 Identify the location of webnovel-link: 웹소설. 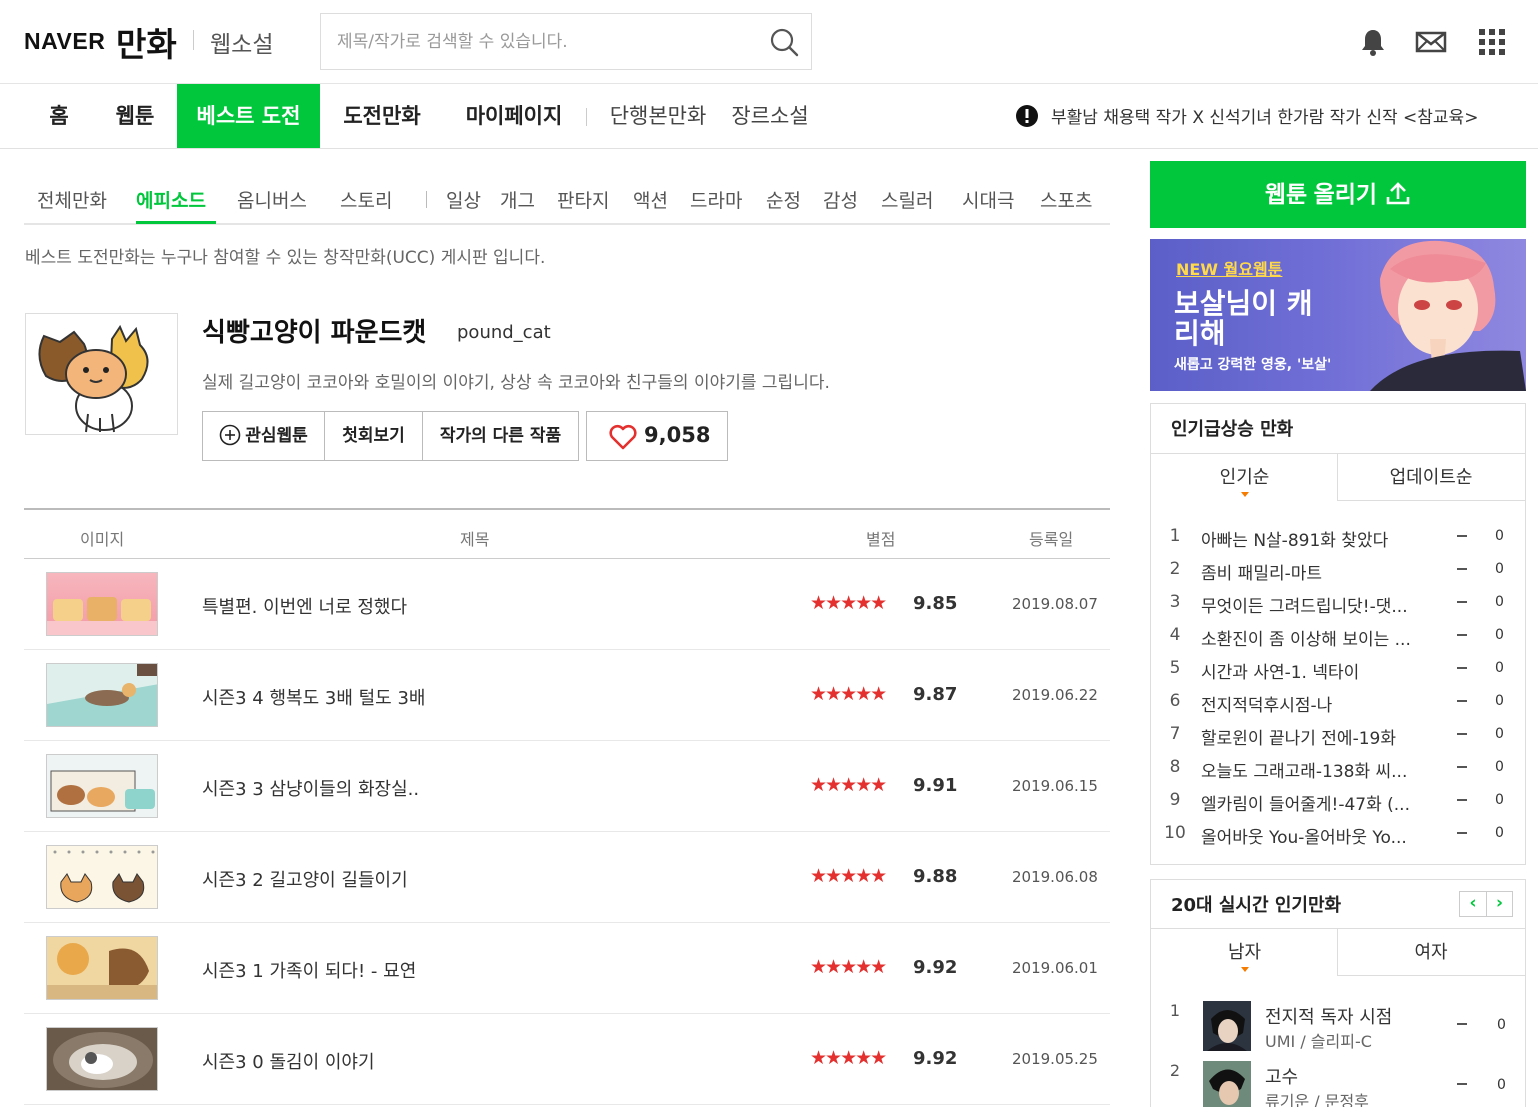
(241, 42).